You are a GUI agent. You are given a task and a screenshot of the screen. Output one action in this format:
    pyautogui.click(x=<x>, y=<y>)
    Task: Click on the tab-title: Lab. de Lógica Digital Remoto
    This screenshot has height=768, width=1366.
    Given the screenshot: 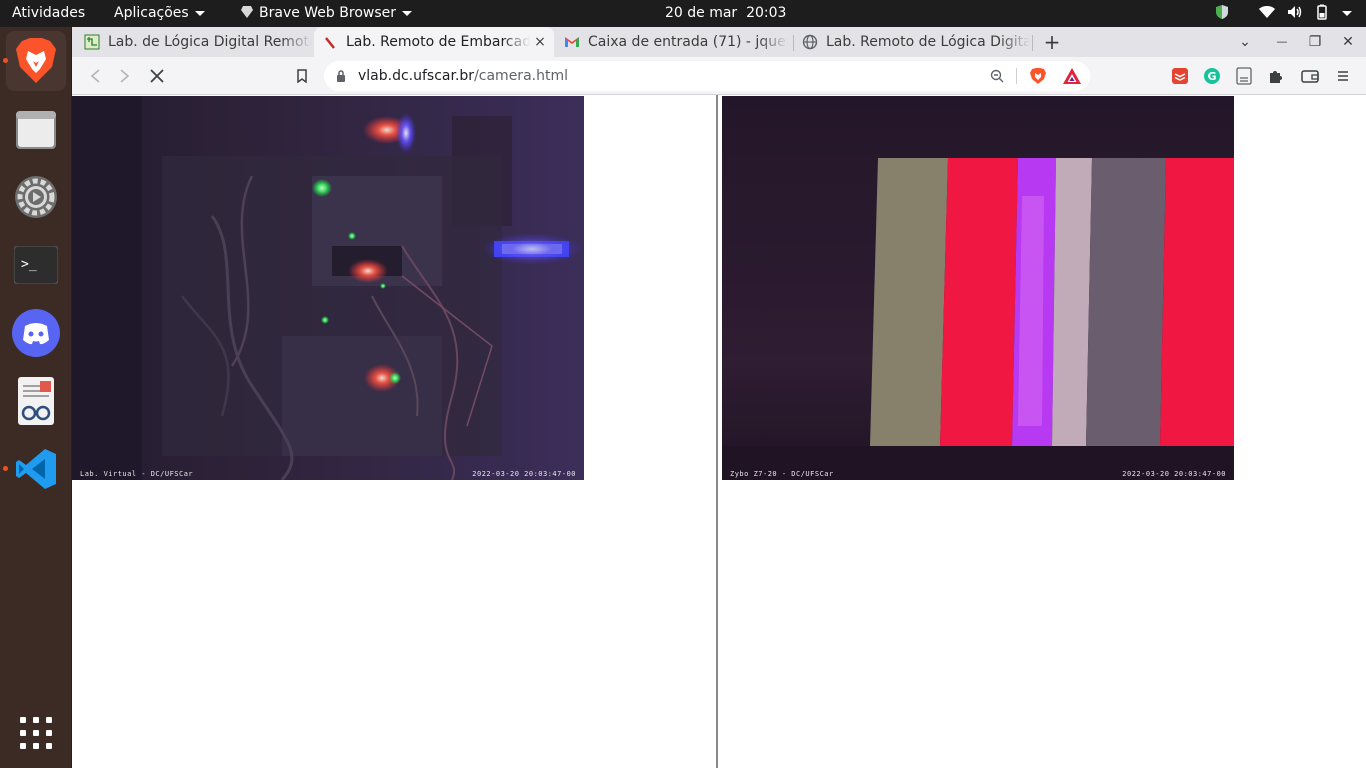 What is the action you would take?
    pyautogui.click(x=210, y=42)
    